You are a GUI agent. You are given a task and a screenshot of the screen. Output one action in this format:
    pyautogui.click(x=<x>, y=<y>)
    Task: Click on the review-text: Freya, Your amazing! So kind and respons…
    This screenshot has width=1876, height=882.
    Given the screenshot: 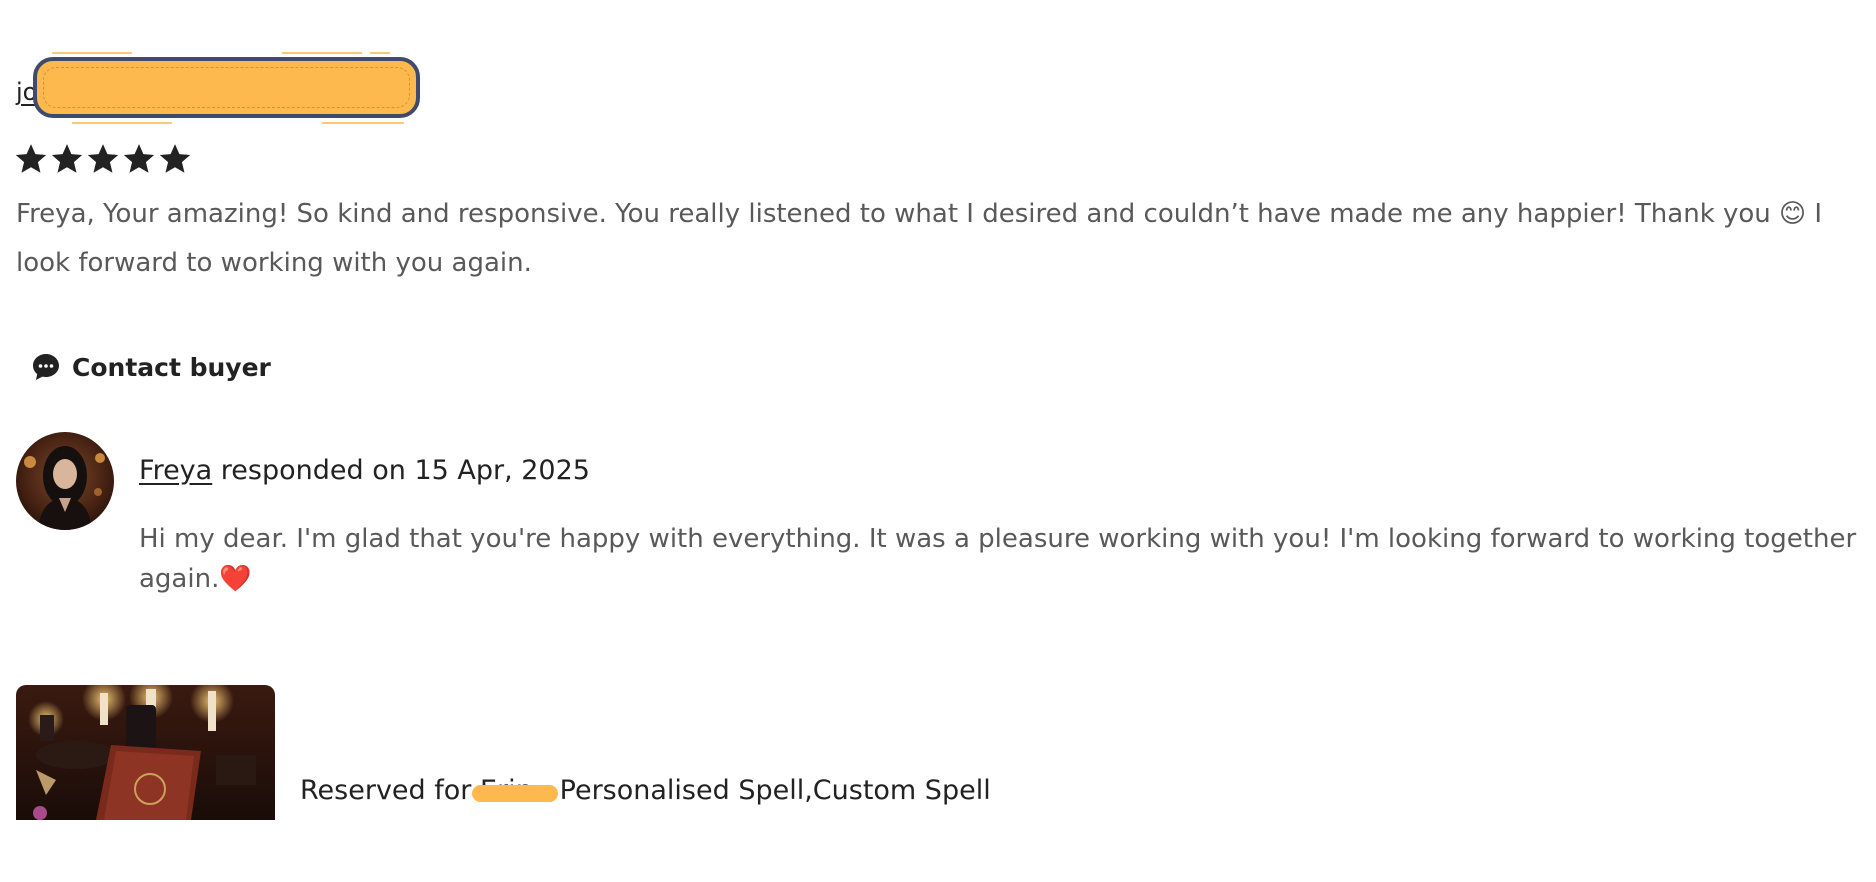 What is the action you would take?
    pyautogui.click(x=919, y=238)
    